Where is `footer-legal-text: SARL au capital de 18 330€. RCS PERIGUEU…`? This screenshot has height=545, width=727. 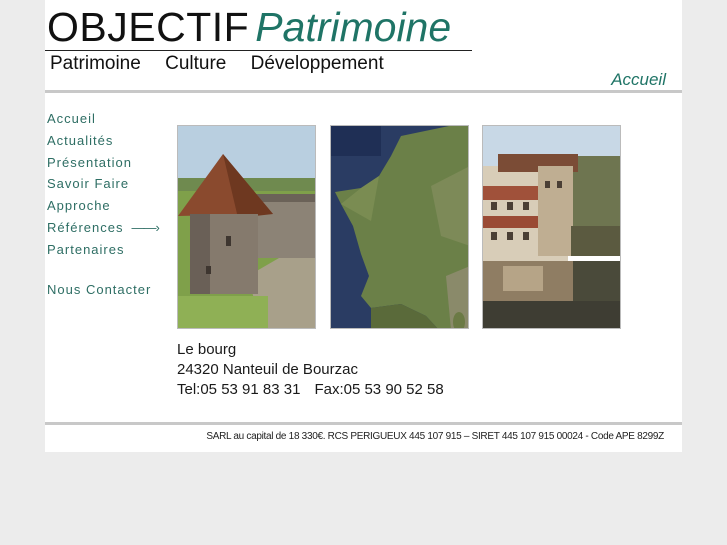 footer-legal-text: SARL au capital de 18 330€. RCS PERIGUEU… is located at coordinates (435, 436).